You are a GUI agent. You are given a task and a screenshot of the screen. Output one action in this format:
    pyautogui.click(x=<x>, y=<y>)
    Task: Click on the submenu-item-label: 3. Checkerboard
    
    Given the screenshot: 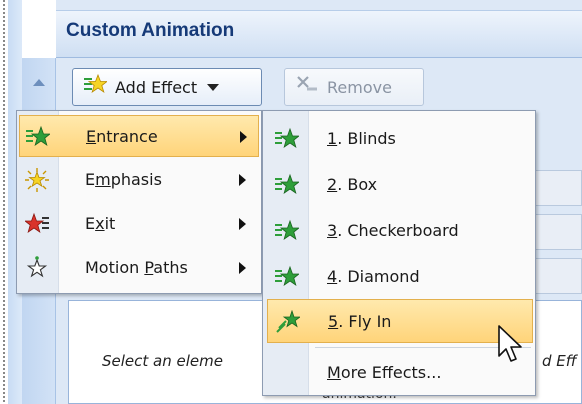 What is the action you would take?
    pyautogui.click(x=393, y=230)
    